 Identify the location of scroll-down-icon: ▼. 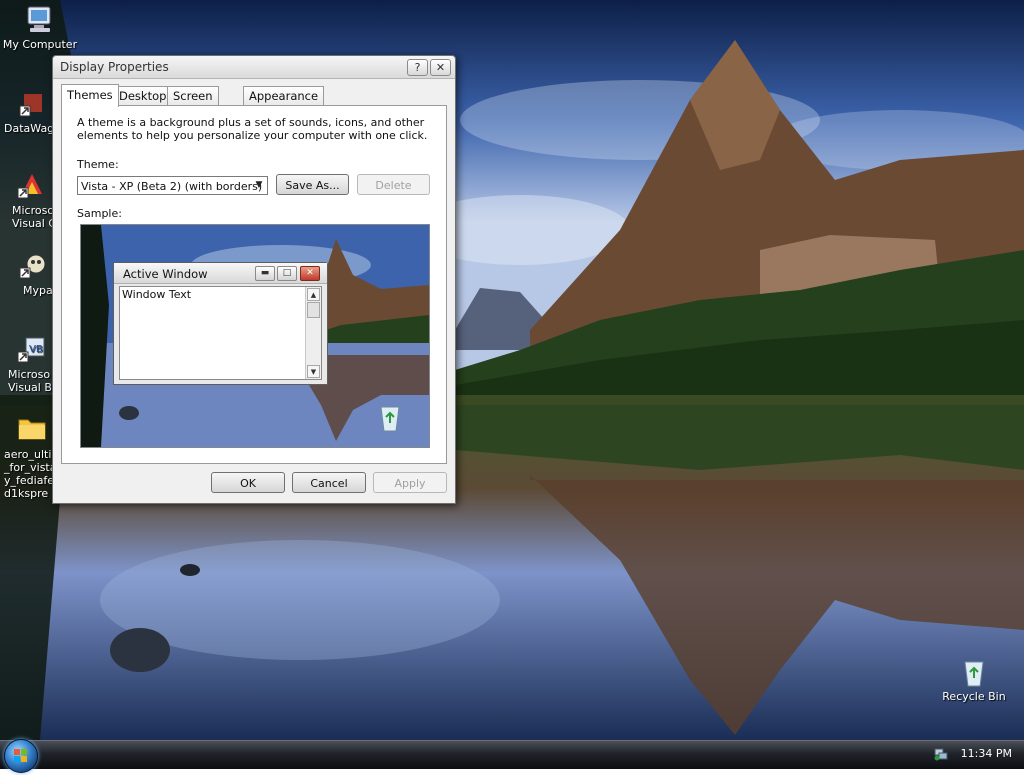
(313, 371).